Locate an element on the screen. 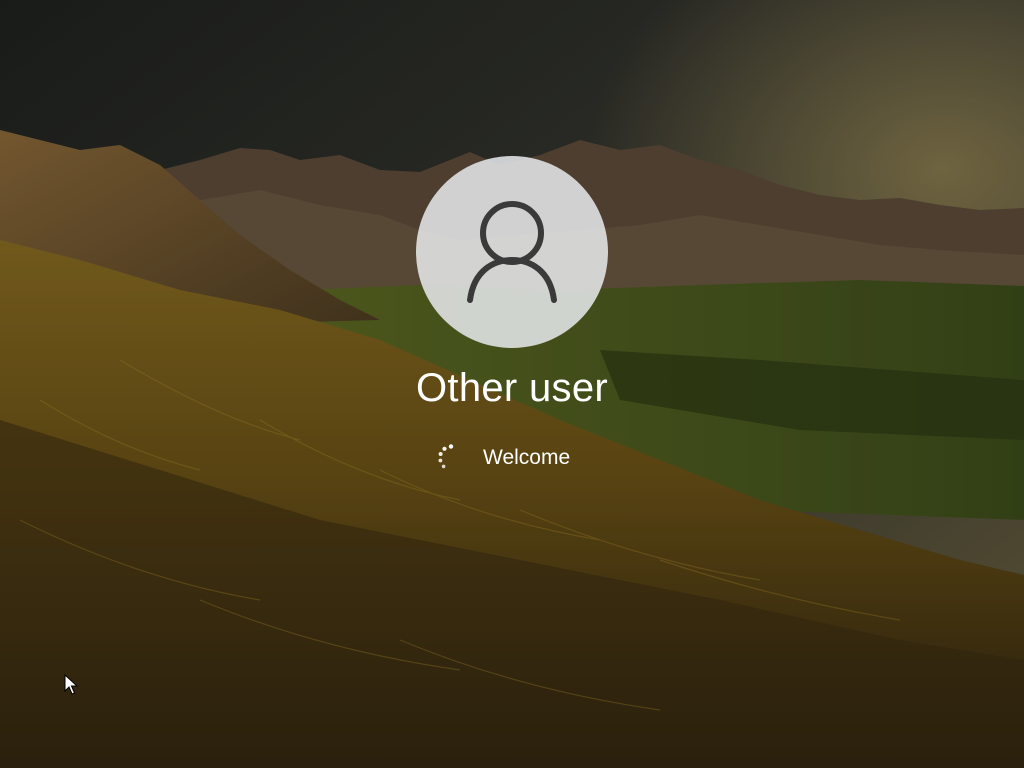 Image resolution: width=1024 pixels, height=768 pixels. status-message: Welcome is located at coordinates (527, 457).